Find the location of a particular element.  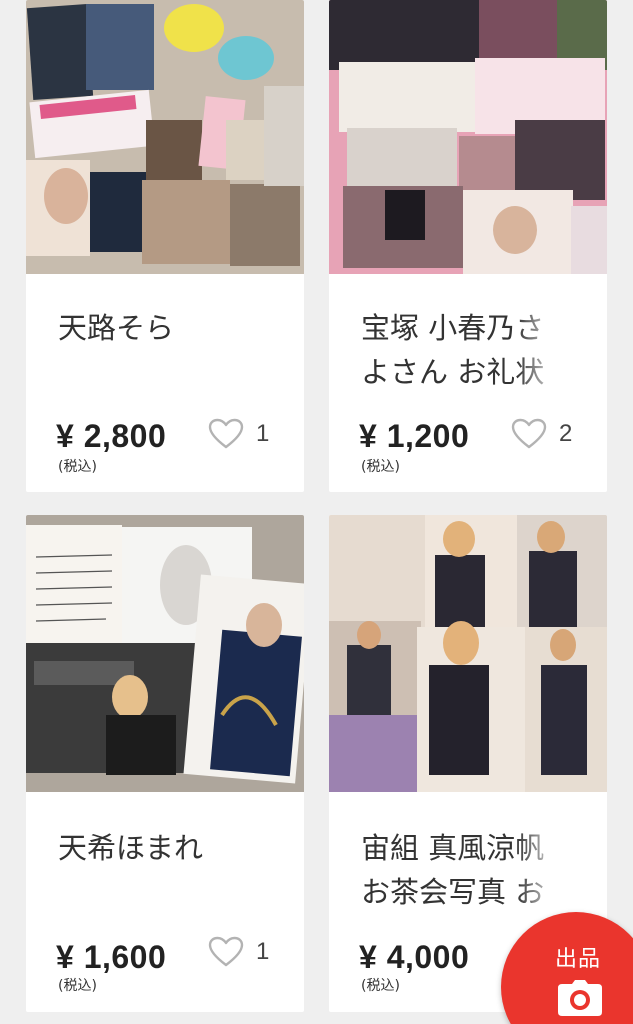

camera-icon is located at coordinates (580, 998).